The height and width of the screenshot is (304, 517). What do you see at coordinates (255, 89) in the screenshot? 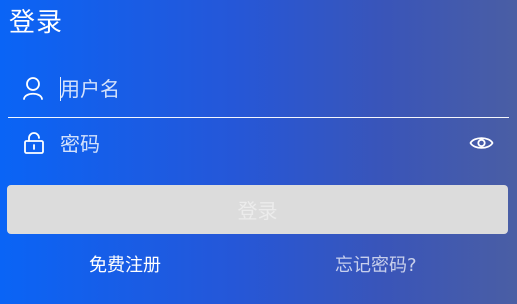
I see `username-input` at bounding box center [255, 89].